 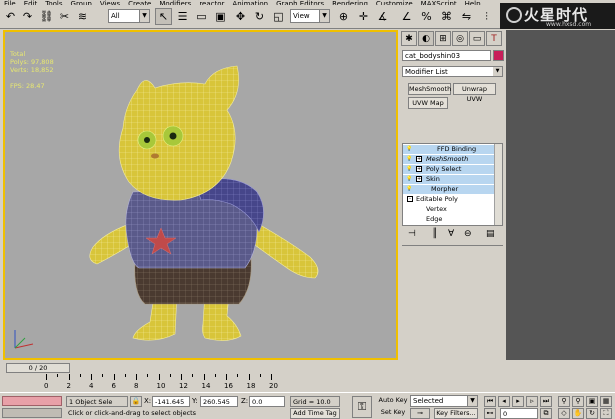 What do you see at coordinates (564, 413) in the screenshot?
I see `field-of-view-icon: ◇` at bounding box center [564, 413].